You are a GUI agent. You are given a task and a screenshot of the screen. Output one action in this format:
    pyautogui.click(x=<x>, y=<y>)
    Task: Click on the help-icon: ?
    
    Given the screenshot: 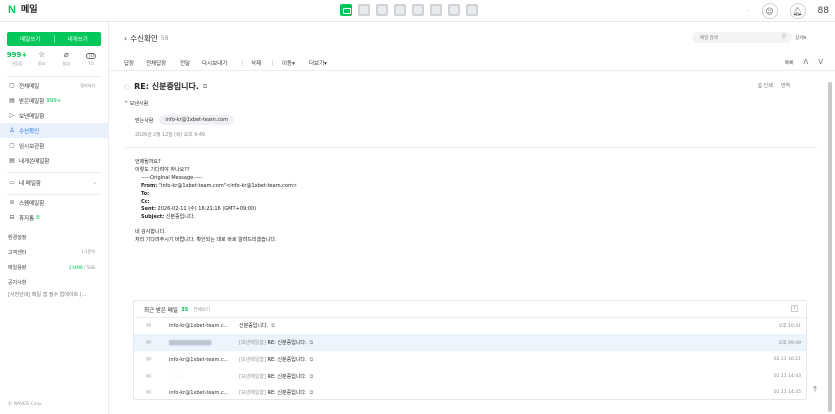 What is the action you would take?
    pyautogui.click(x=794, y=308)
    